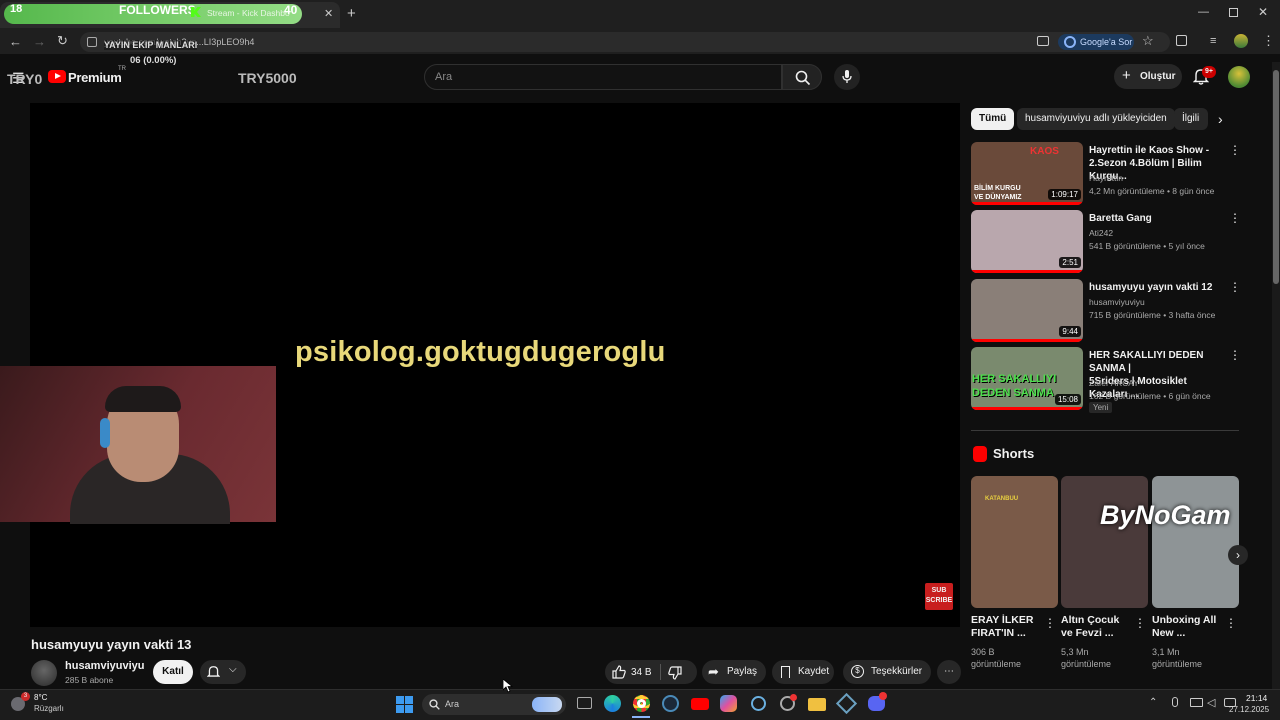 The image size is (1280, 720). I want to click on short-views-label: görüntüleme, so click(996, 664).